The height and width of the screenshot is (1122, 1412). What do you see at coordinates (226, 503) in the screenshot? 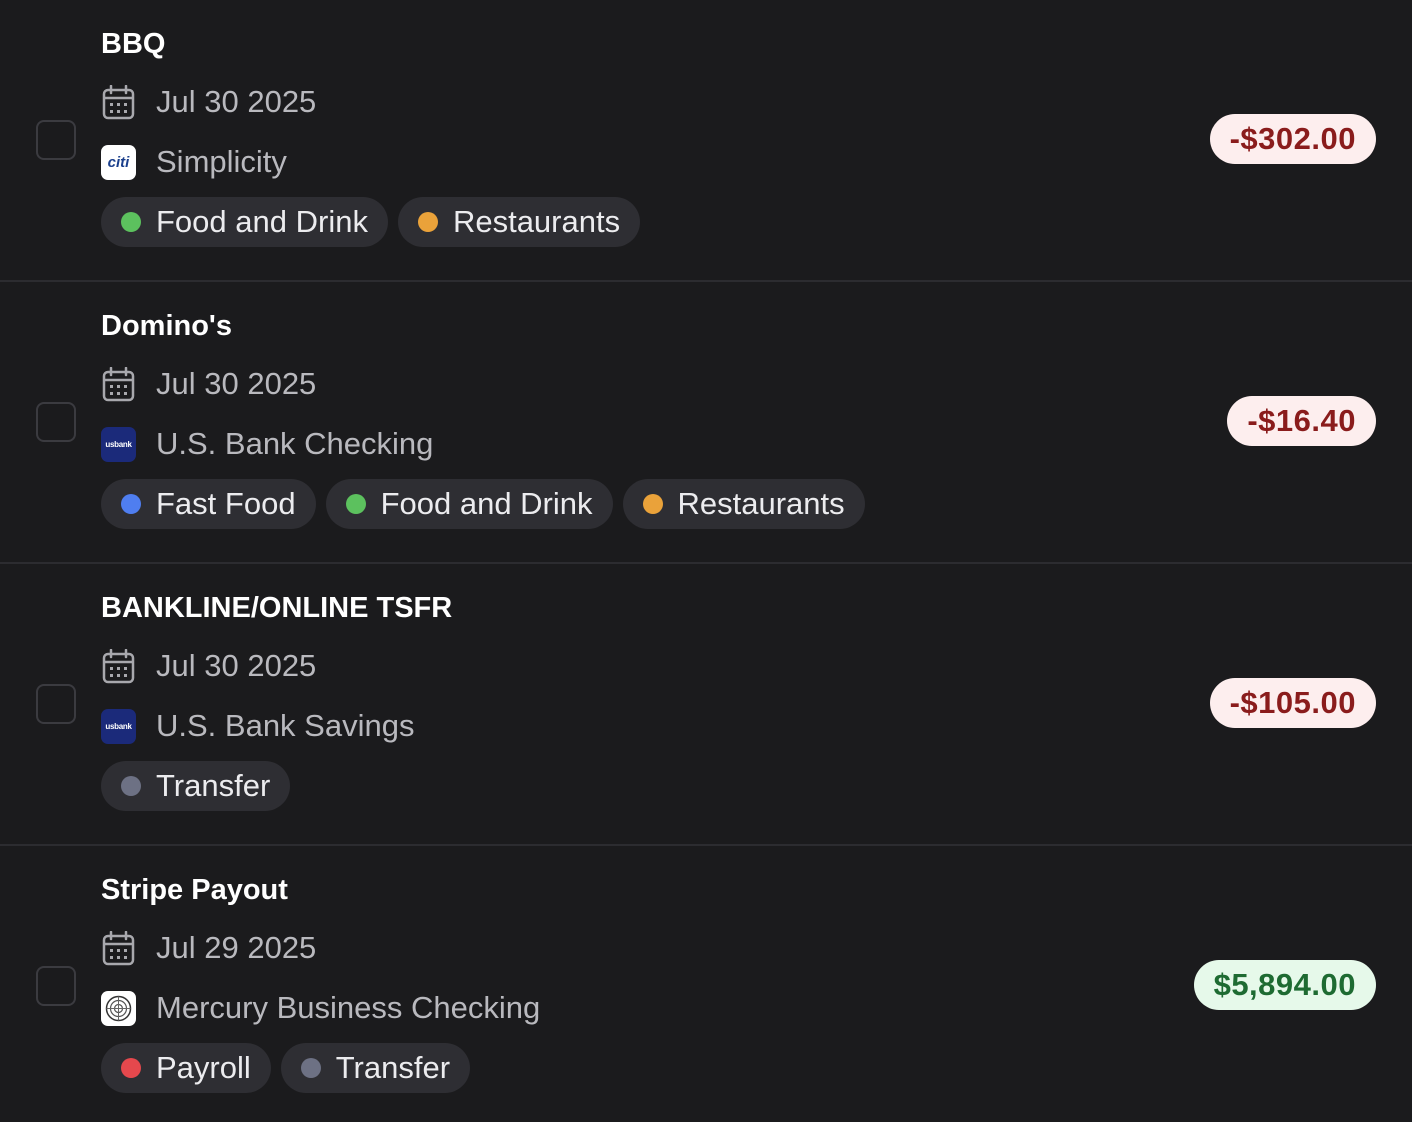
I see `tag-label: Fast Food` at bounding box center [226, 503].